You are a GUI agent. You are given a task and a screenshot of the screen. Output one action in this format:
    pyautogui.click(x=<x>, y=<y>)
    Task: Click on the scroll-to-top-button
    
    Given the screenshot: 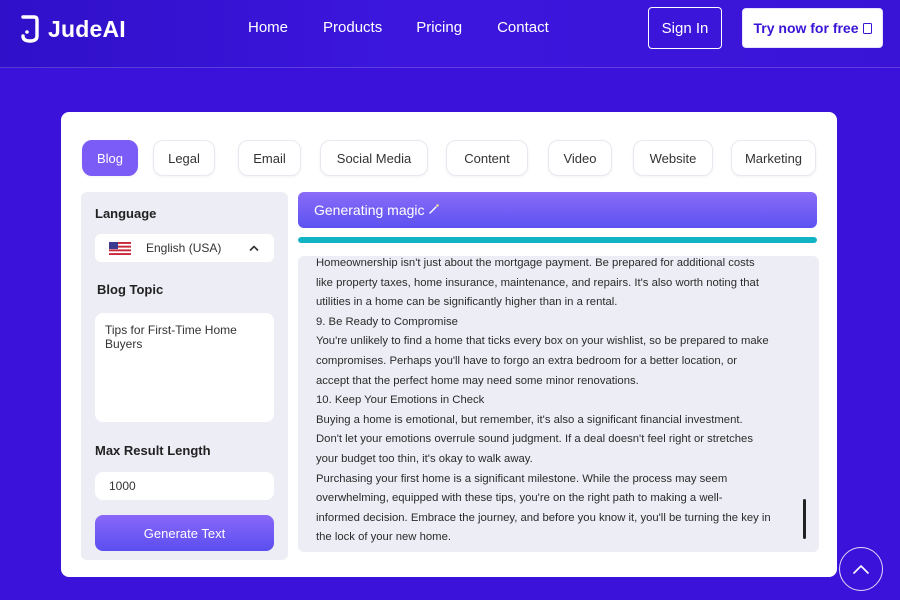 What is the action you would take?
    pyautogui.click(x=861, y=569)
    